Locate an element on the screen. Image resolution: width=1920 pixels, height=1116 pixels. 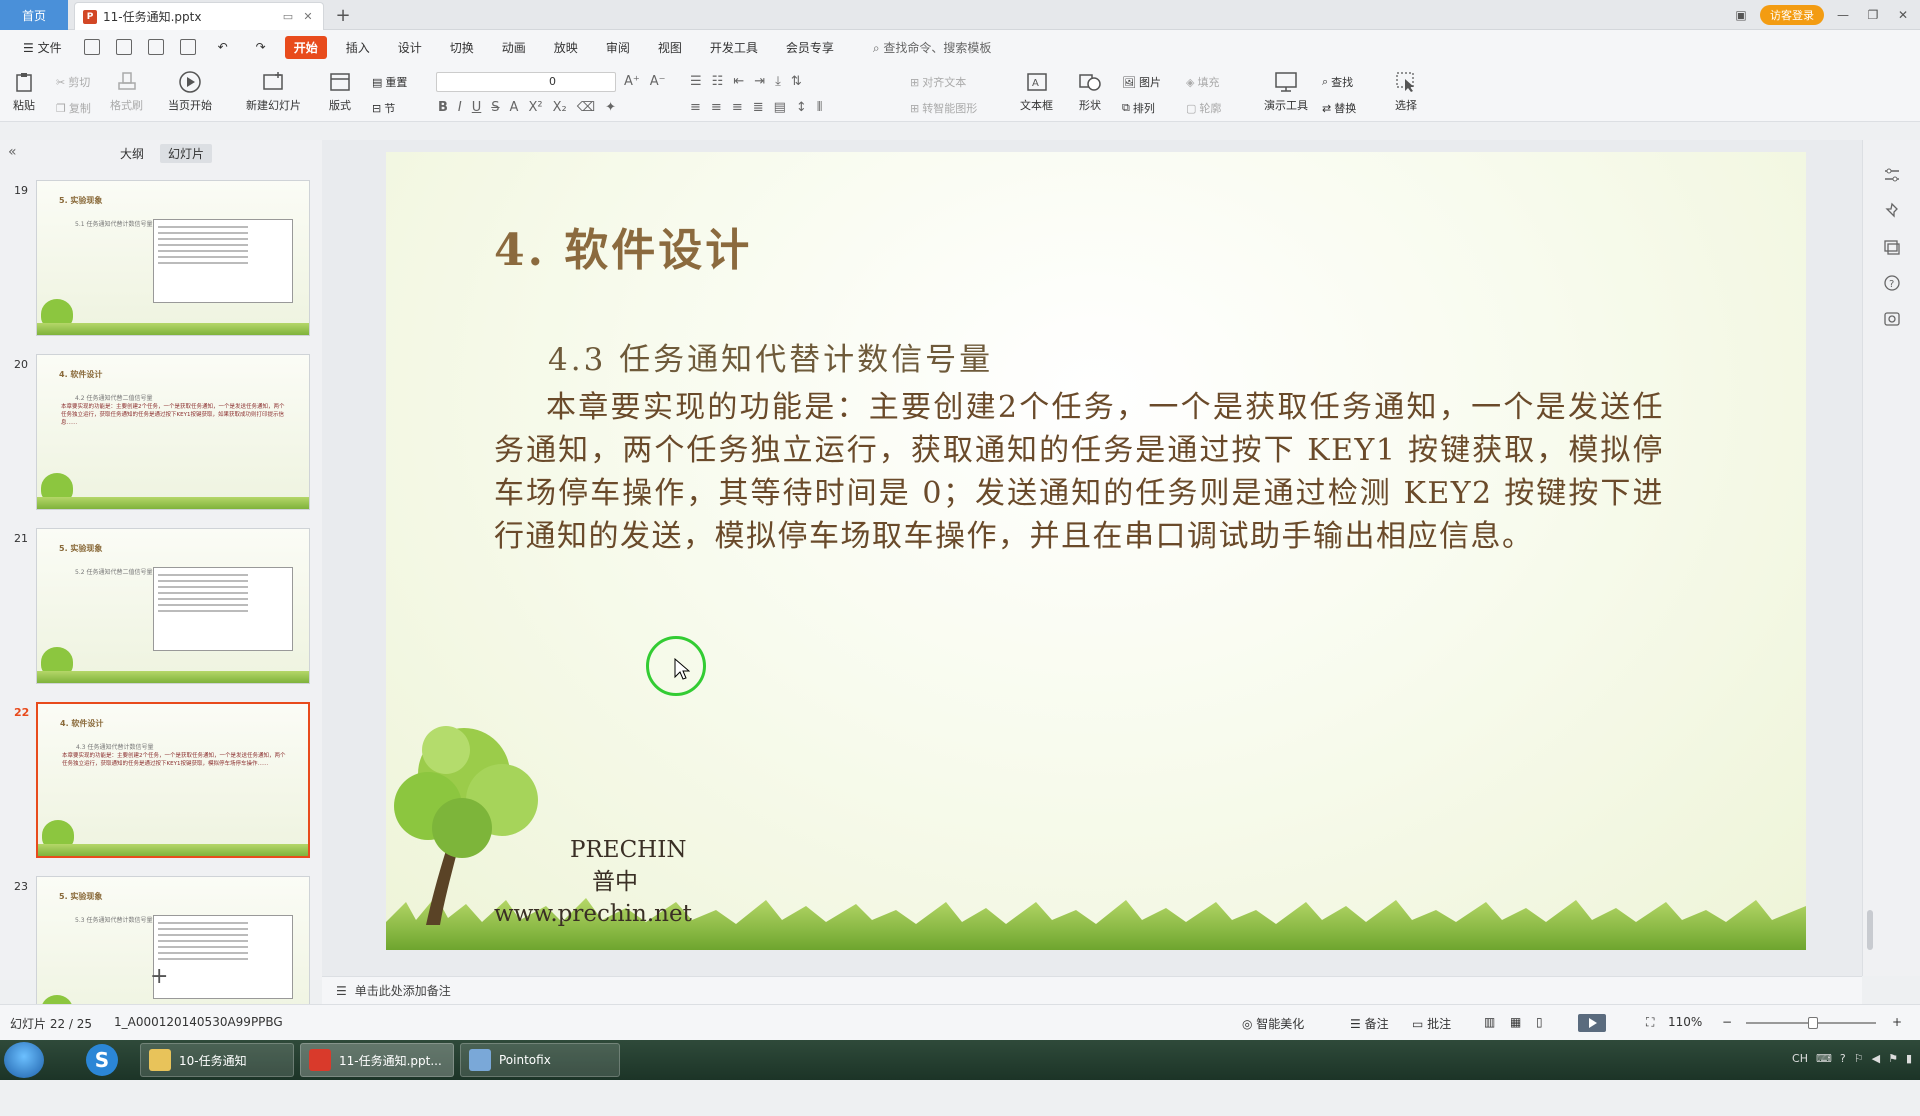
tab-pin-icon: ▭ is located at coordinates (288, 17).